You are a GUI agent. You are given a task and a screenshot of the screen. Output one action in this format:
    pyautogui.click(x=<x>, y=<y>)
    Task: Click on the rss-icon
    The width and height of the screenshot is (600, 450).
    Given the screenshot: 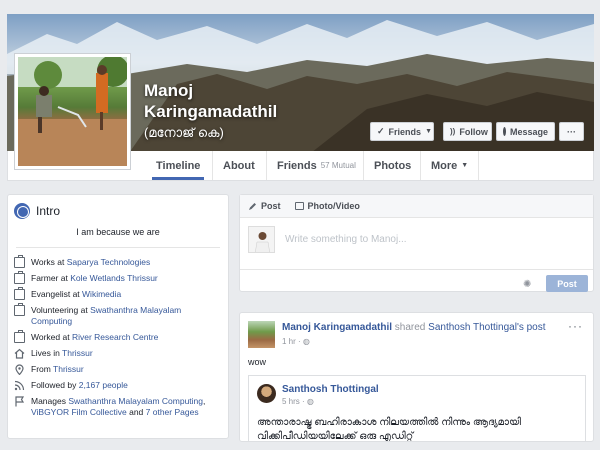 What is the action you would take?
    pyautogui.click(x=19, y=385)
    